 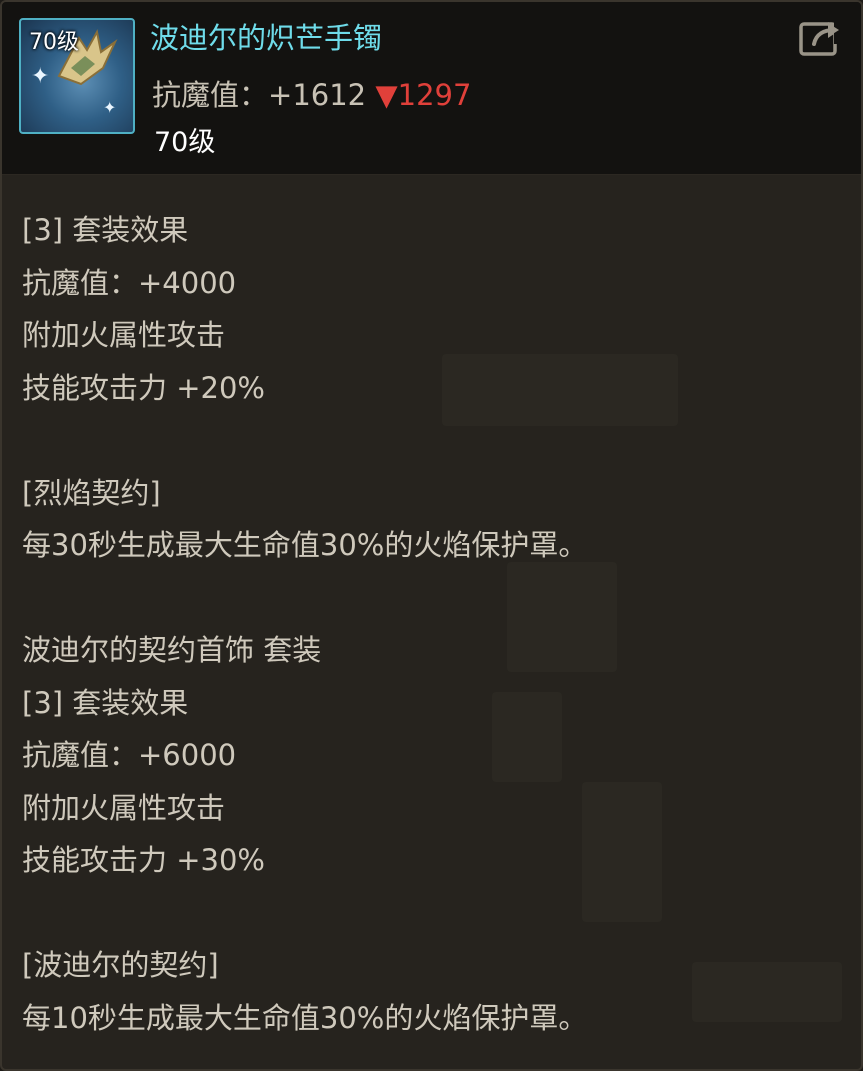 I want to click on stat-value: +1612, so click(x=317, y=95).